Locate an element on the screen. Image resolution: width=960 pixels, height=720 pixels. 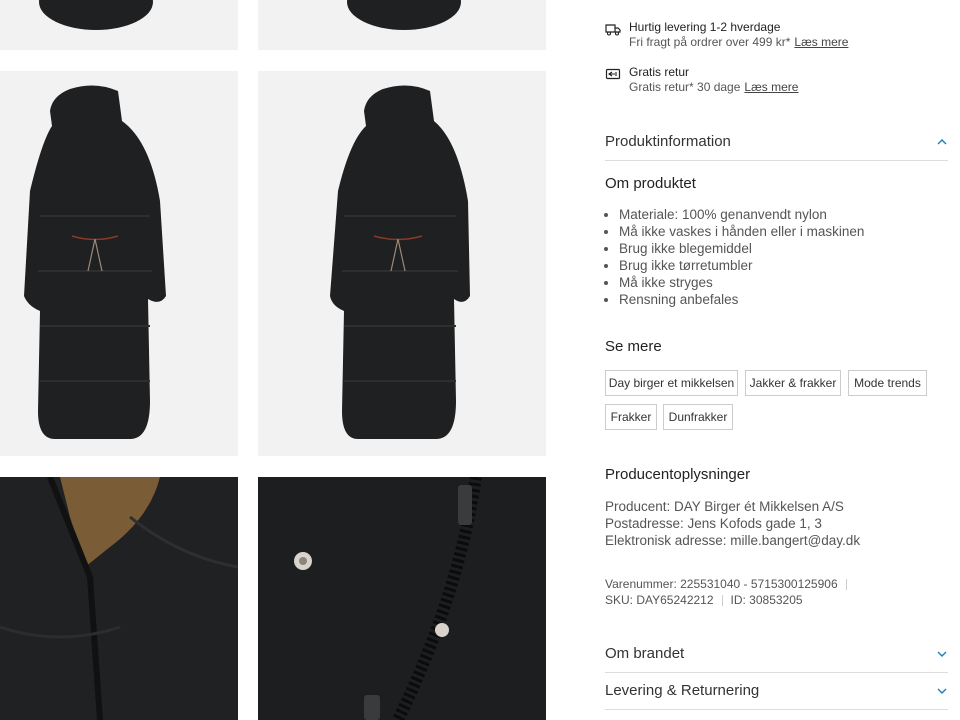
free-return-subtitle: Gratis retur* 30 dage is located at coordinates (685, 87).